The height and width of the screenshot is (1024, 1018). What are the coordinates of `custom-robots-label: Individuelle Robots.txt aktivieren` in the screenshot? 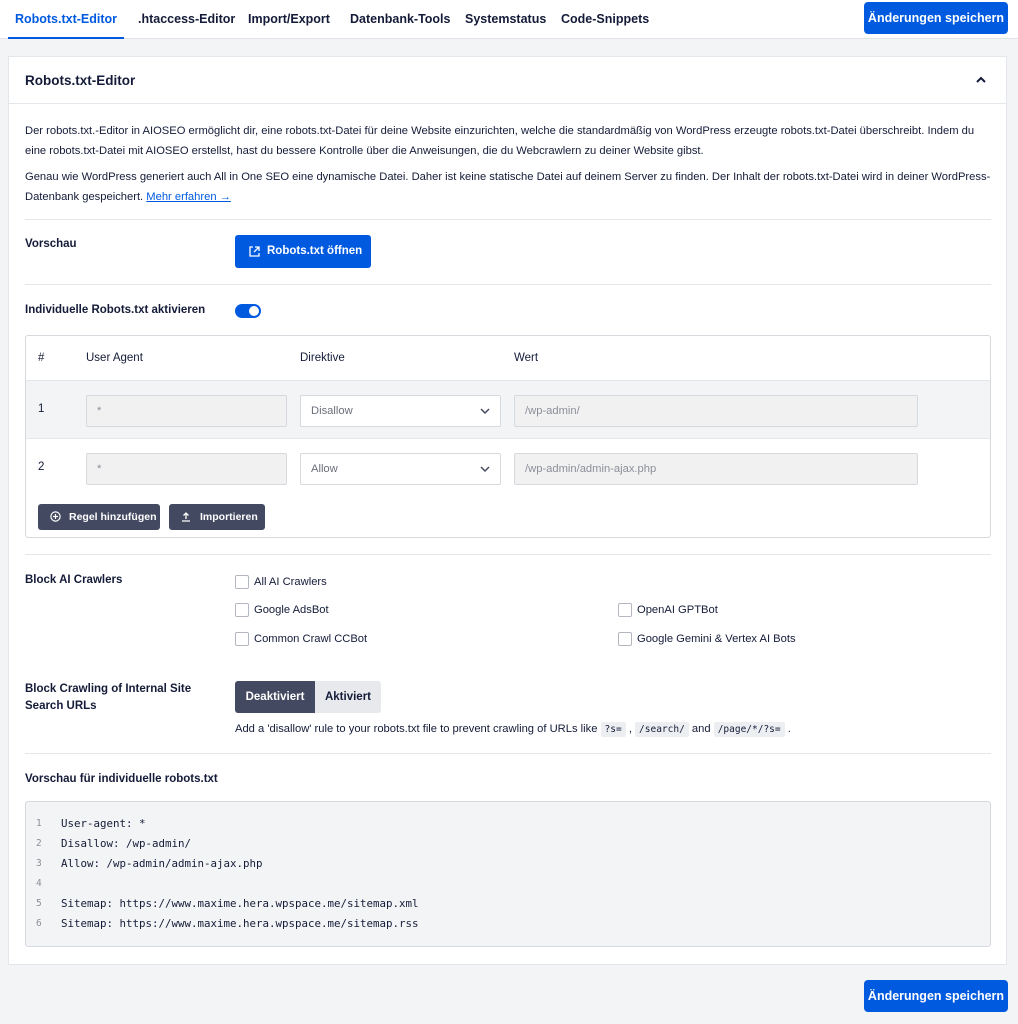 It's located at (115, 310).